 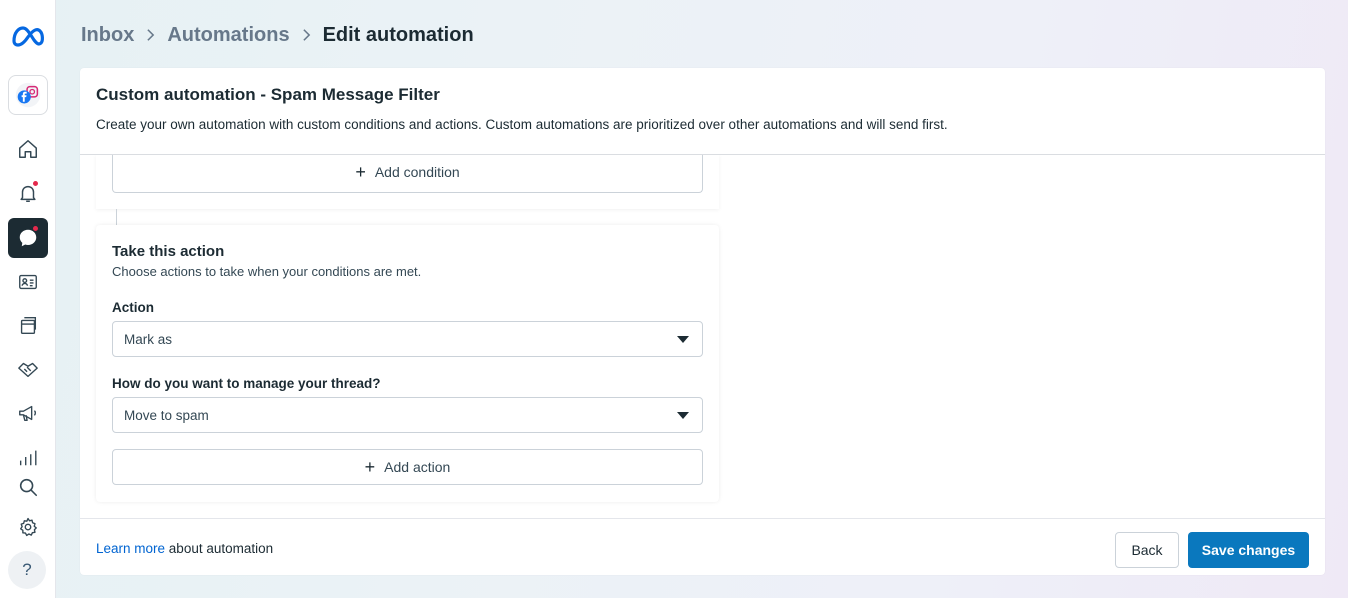 What do you see at coordinates (28, 36) in the screenshot?
I see `meta-logo-icon` at bounding box center [28, 36].